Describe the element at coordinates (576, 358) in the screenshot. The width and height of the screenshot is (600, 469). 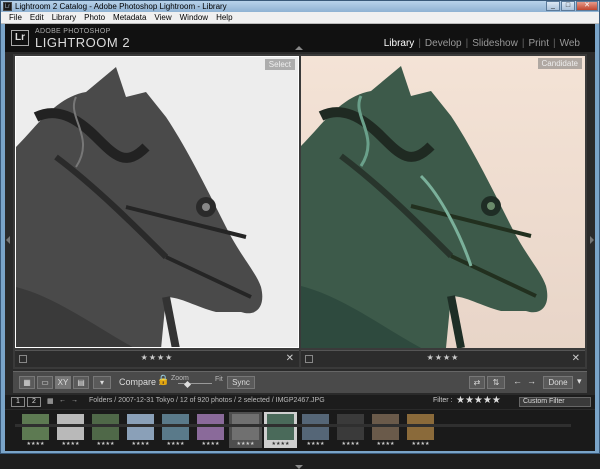
I see `candidate-reject-icon: ✕` at that location.